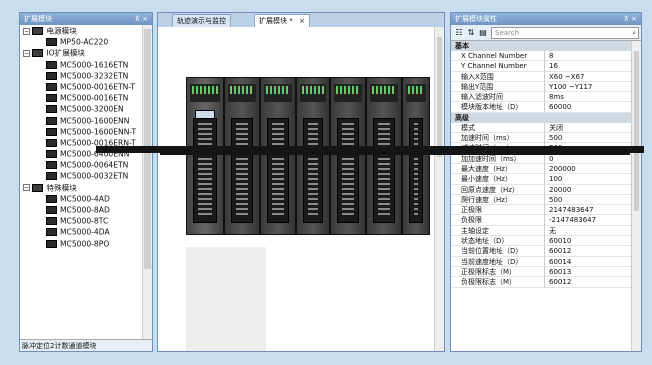 The width and height of the screenshot is (652, 365). What do you see at coordinates (541, 282) in the screenshot?
I see `property-row: 负极限标志（M） 60012` at bounding box center [541, 282].